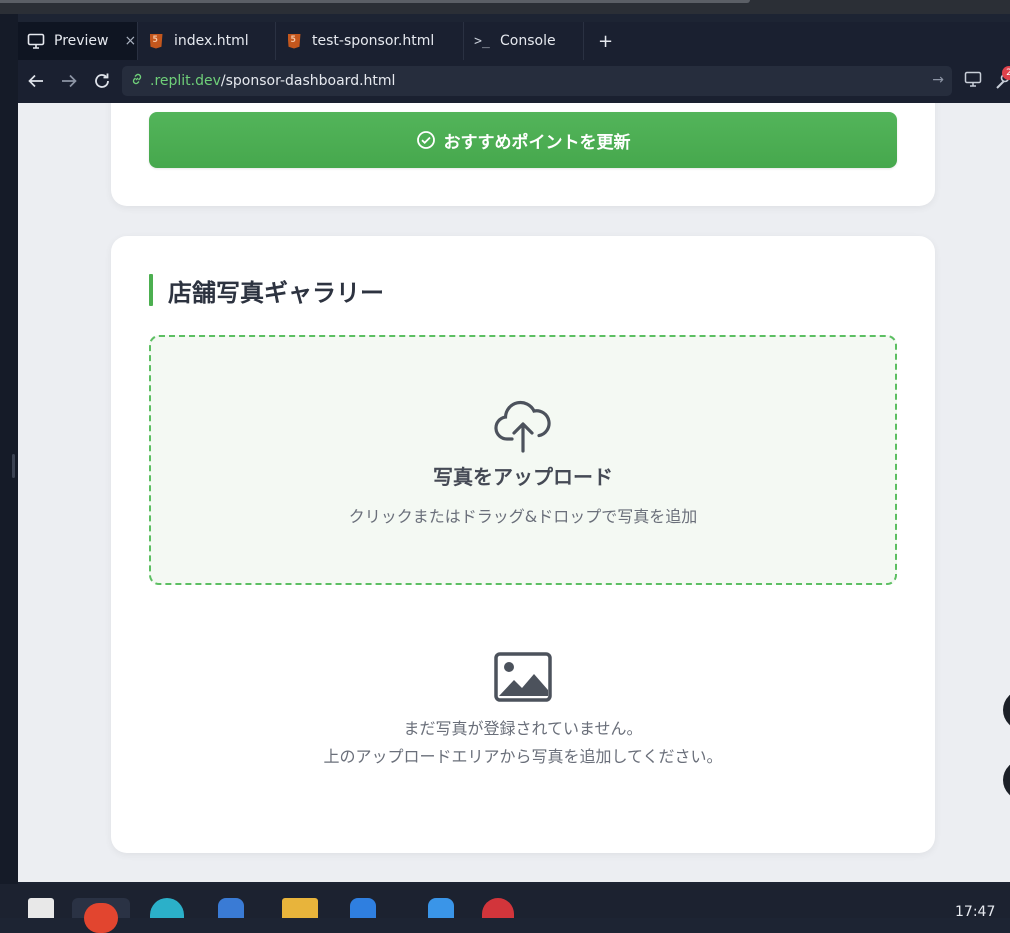 The width and height of the screenshot is (1010, 933). Describe the element at coordinates (523, 728) in the screenshot. I see `empty-state-line-1: まだ写真が登録されていません。` at that location.